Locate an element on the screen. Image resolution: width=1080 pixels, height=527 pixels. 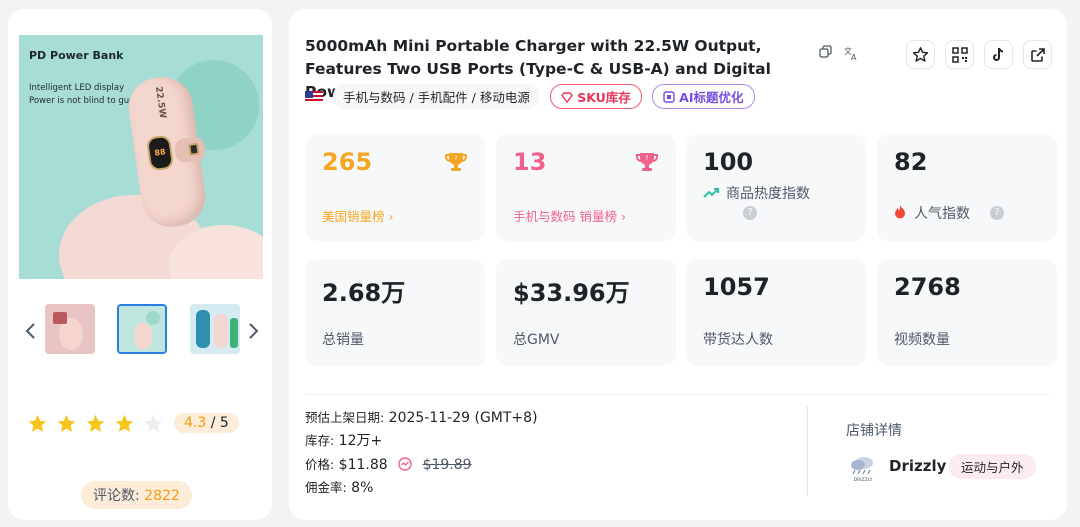
translate-icon: 文A is located at coordinates (852, 53).